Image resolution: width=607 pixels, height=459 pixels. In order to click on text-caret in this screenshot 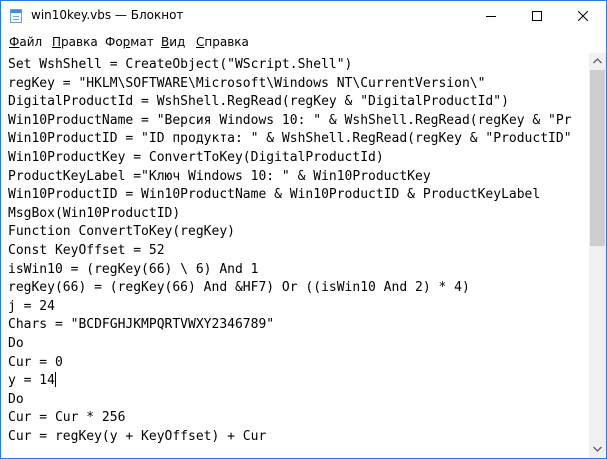, I will do `click(55, 380)`.